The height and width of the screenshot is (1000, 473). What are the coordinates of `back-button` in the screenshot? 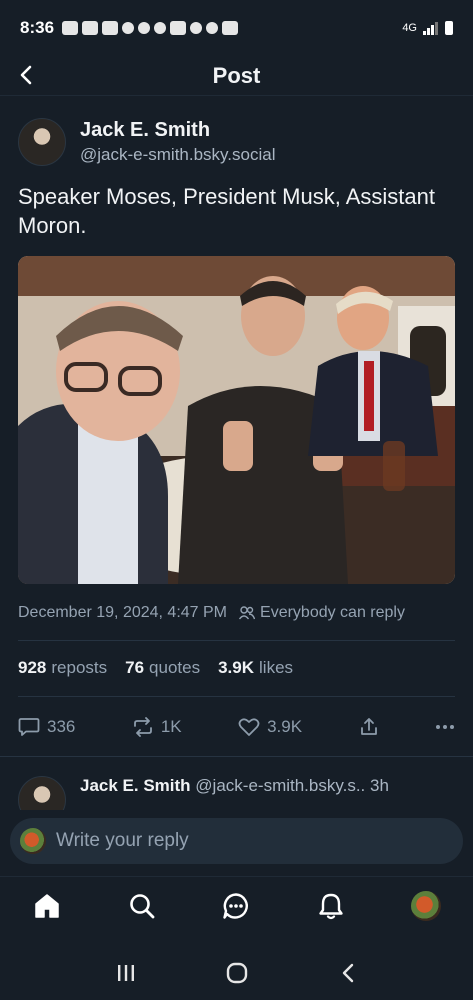 It's located at (26, 75).